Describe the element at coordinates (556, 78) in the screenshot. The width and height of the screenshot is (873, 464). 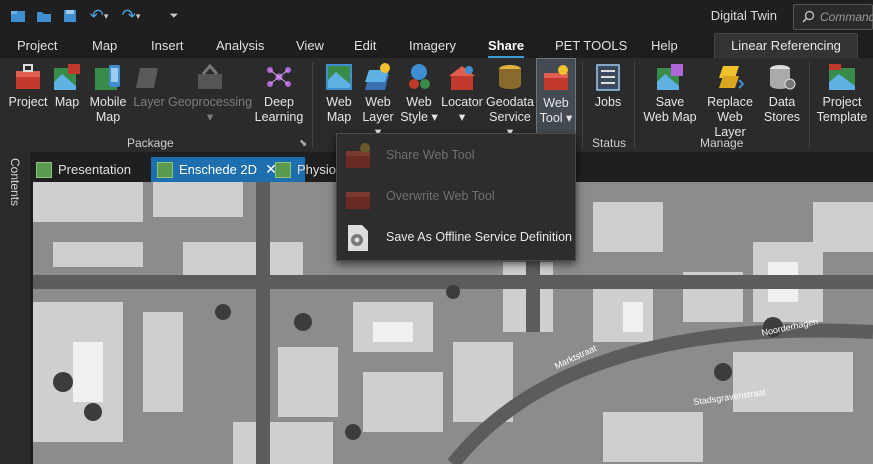
I see `web-tool-icon` at that location.